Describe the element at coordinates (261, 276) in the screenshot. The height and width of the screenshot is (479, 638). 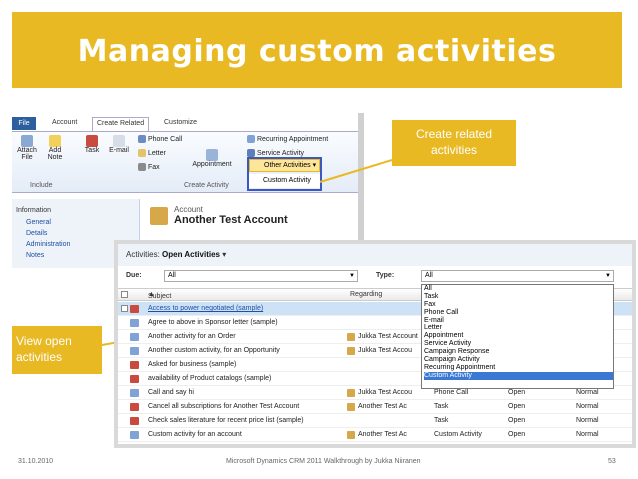
I see `due-select: All ▼` at that location.